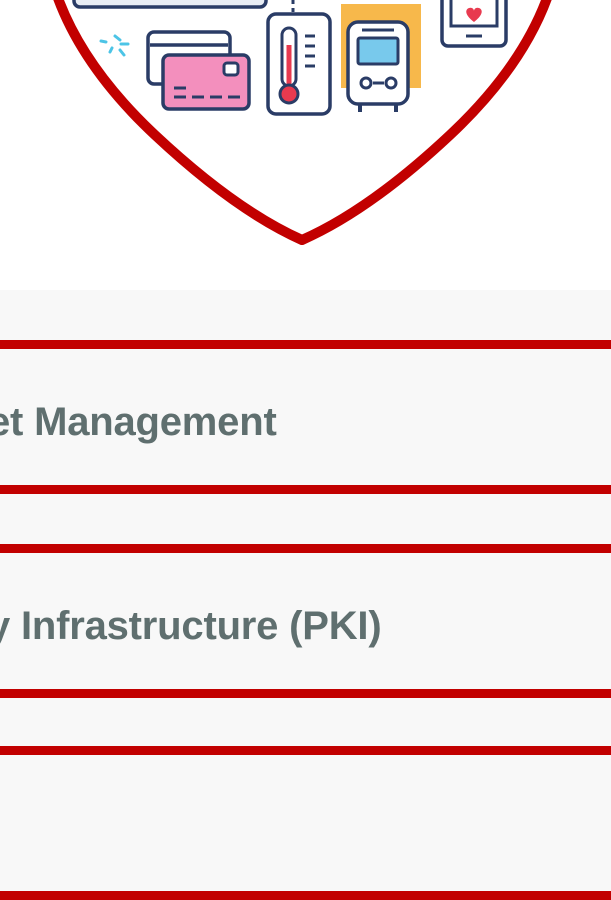 The height and width of the screenshot is (900, 611). What do you see at coordinates (138, 422) in the screenshot?
I see `accordion-item-title: et Management` at bounding box center [138, 422].